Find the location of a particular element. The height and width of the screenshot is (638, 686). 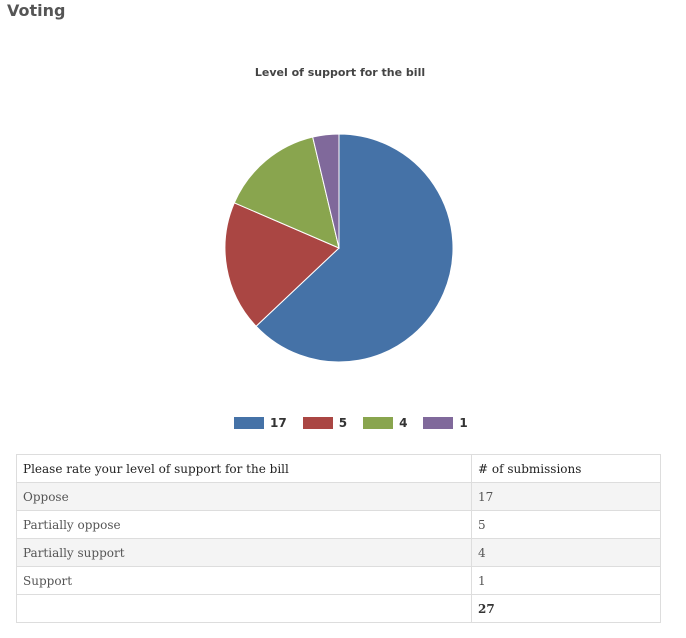

legend-item-partially-oppose: 5 is located at coordinates (325, 423).